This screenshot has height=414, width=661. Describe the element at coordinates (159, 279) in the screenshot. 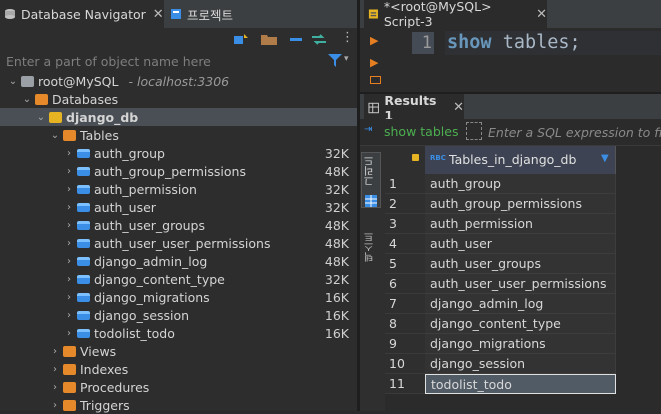

I see `tree-item-label: django_content_type` at that location.